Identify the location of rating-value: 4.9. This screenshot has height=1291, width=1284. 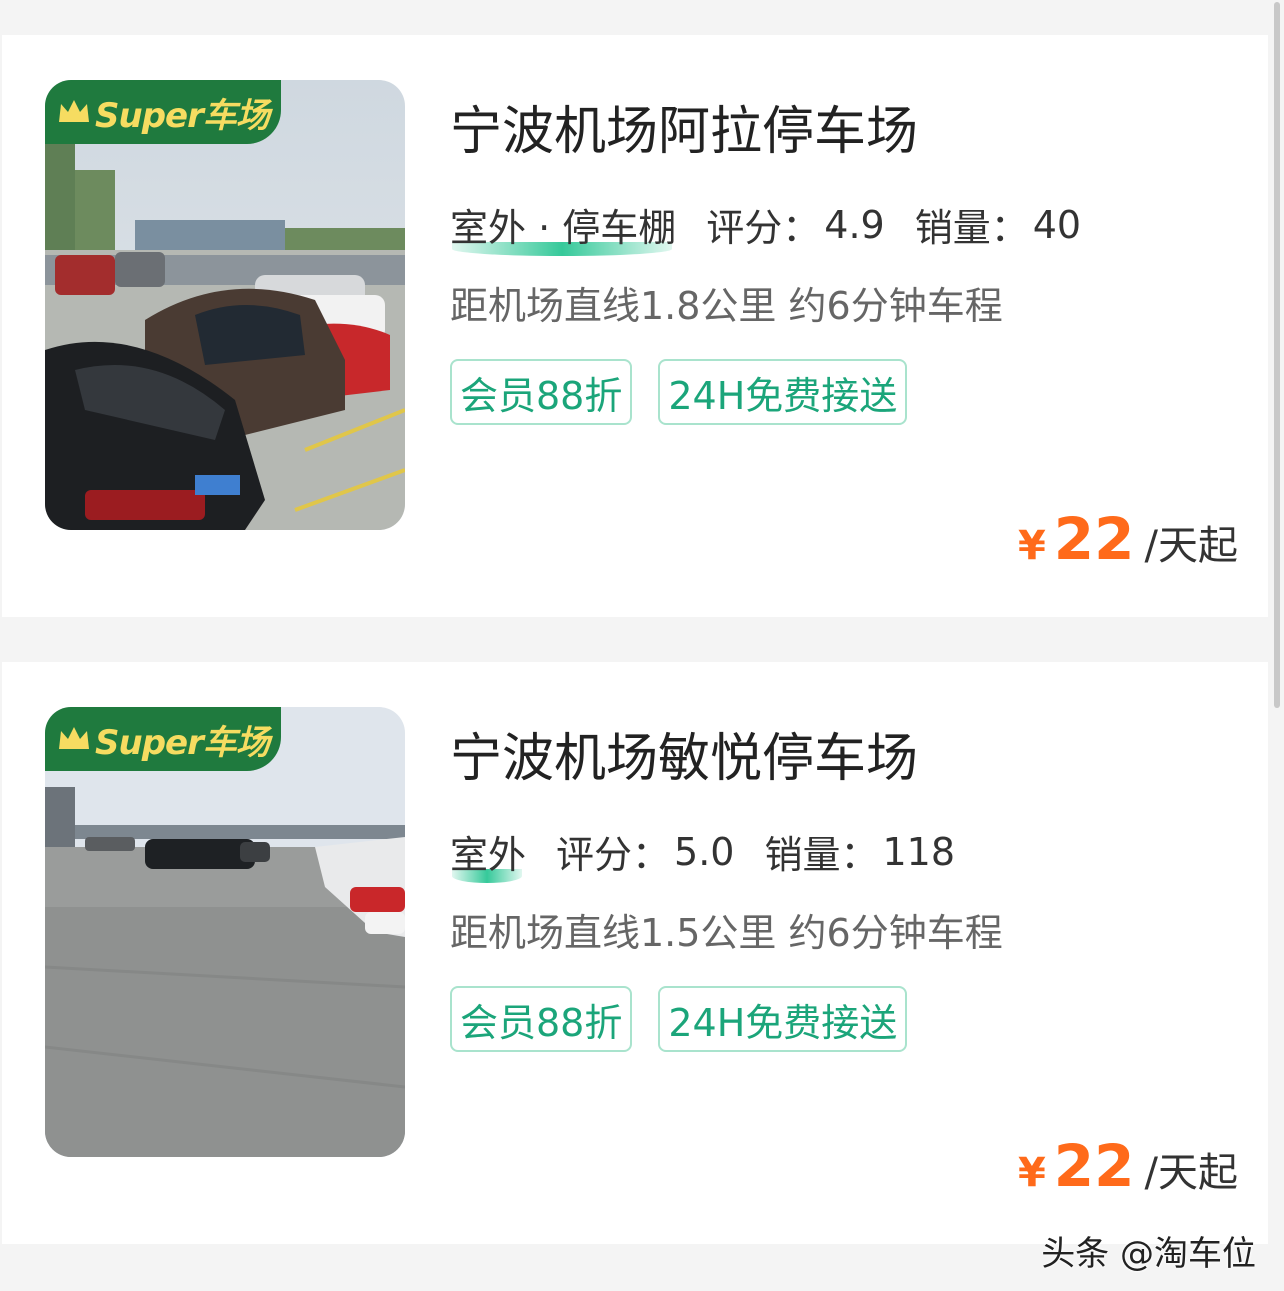
(854, 224).